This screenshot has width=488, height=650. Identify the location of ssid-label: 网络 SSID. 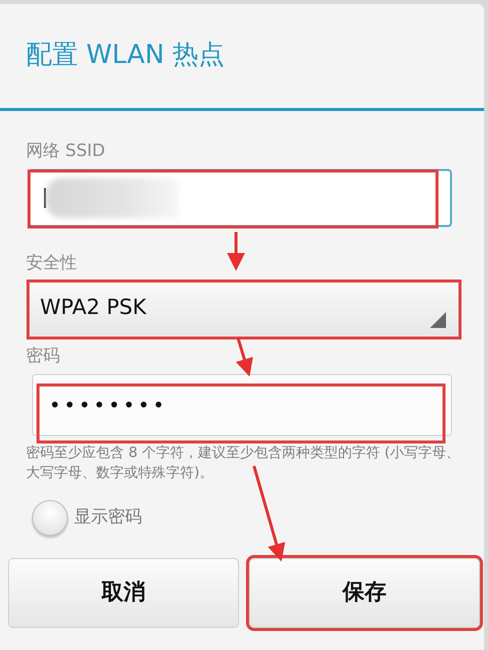
(66, 151).